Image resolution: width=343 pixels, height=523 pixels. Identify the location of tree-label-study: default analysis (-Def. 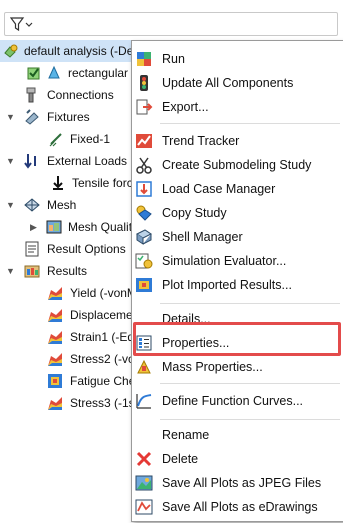
(80, 51).